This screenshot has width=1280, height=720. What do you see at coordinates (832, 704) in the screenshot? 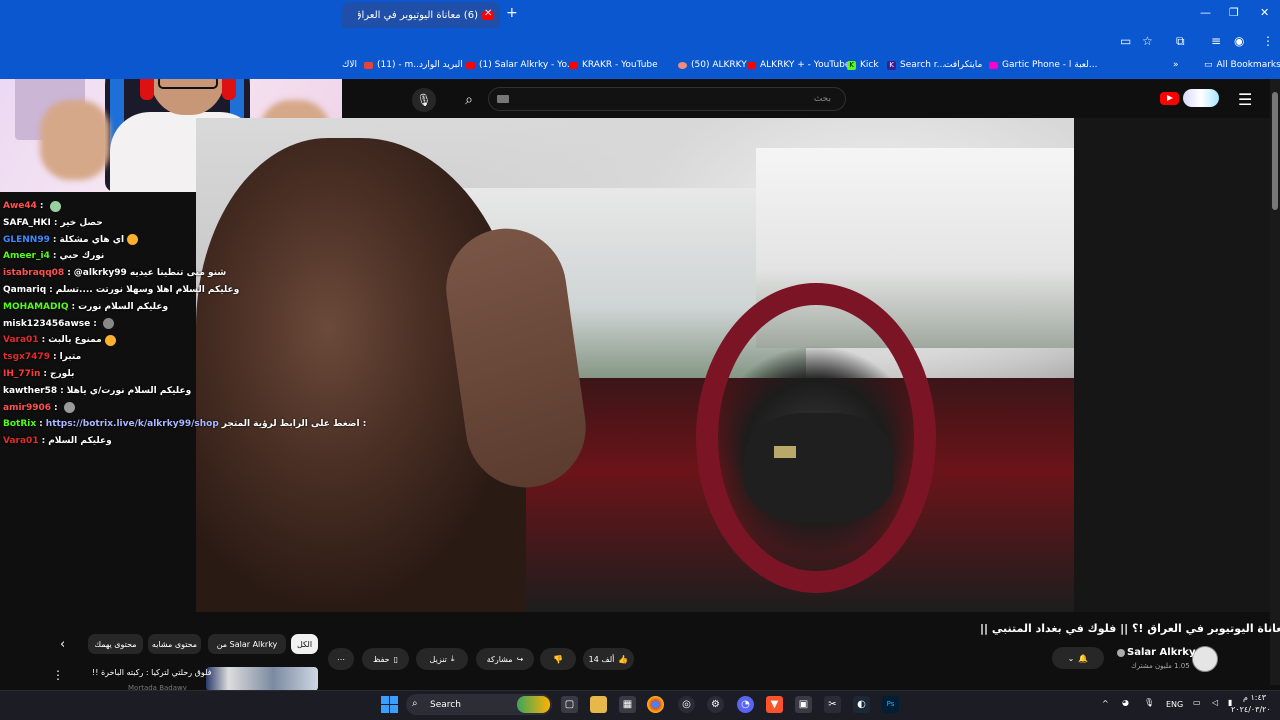
I see `capcut-icon: ✂` at bounding box center [832, 704].